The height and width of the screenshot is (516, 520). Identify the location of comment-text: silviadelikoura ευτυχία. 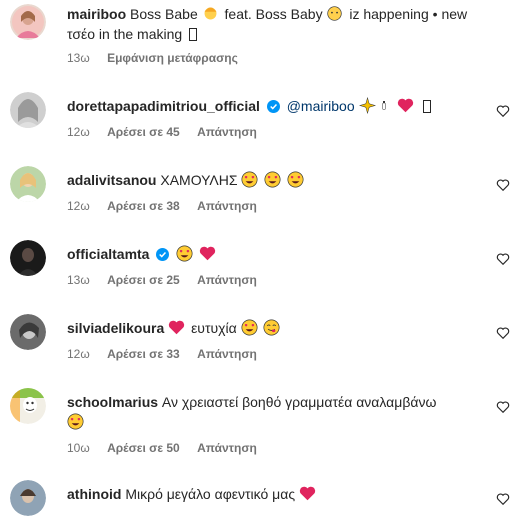
(277, 328).